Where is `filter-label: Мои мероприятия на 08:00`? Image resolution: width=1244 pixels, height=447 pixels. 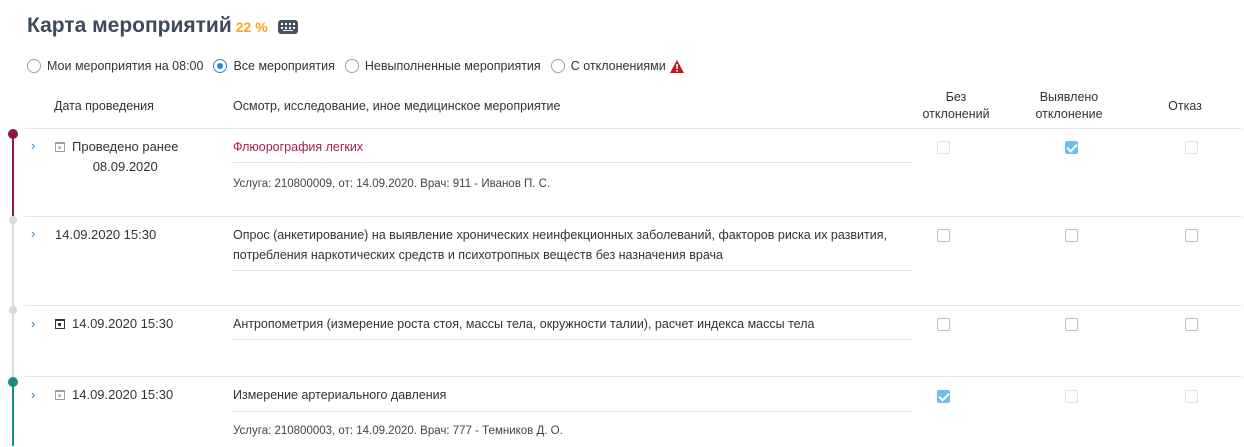
filter-label: Мои мероприятия на 08:00 is located at coordinates (125, 66).